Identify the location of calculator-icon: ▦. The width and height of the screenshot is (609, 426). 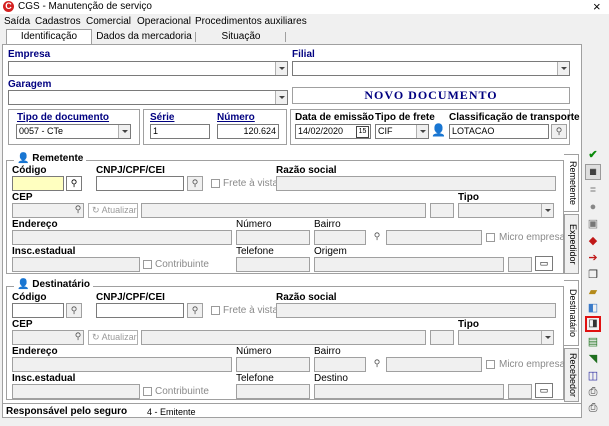
(593, 172).